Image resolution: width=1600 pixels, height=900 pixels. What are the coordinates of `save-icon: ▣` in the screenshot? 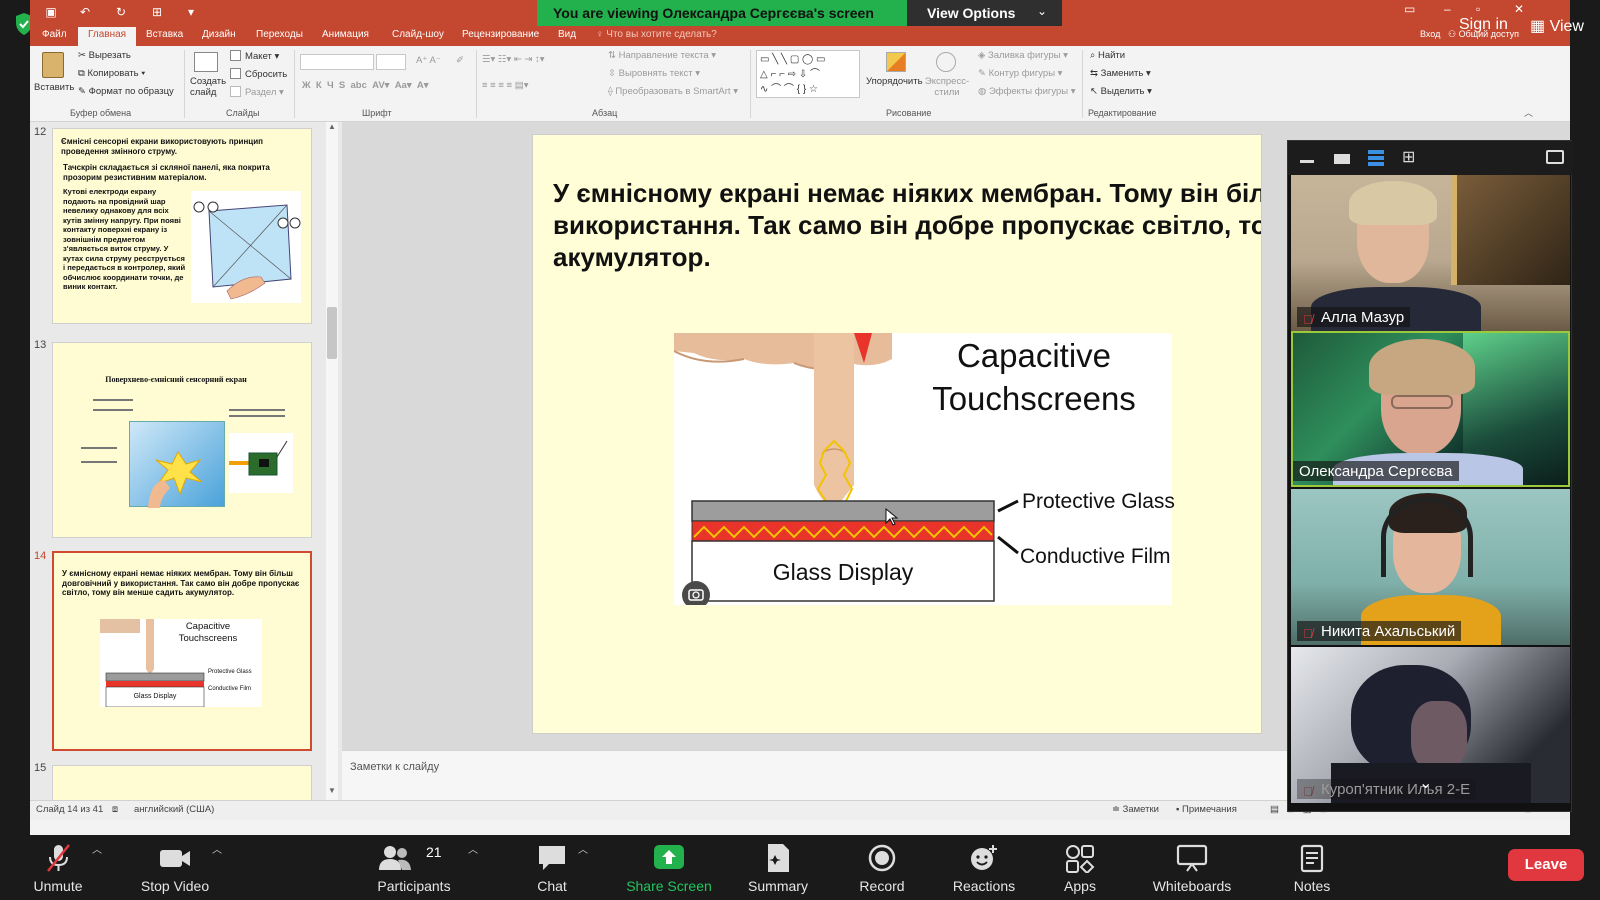 It's located at (51, 12).